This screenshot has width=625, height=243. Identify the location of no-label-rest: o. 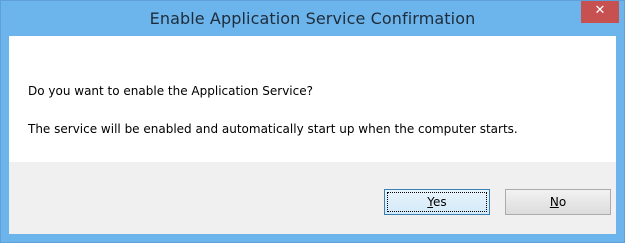
(562, 202).